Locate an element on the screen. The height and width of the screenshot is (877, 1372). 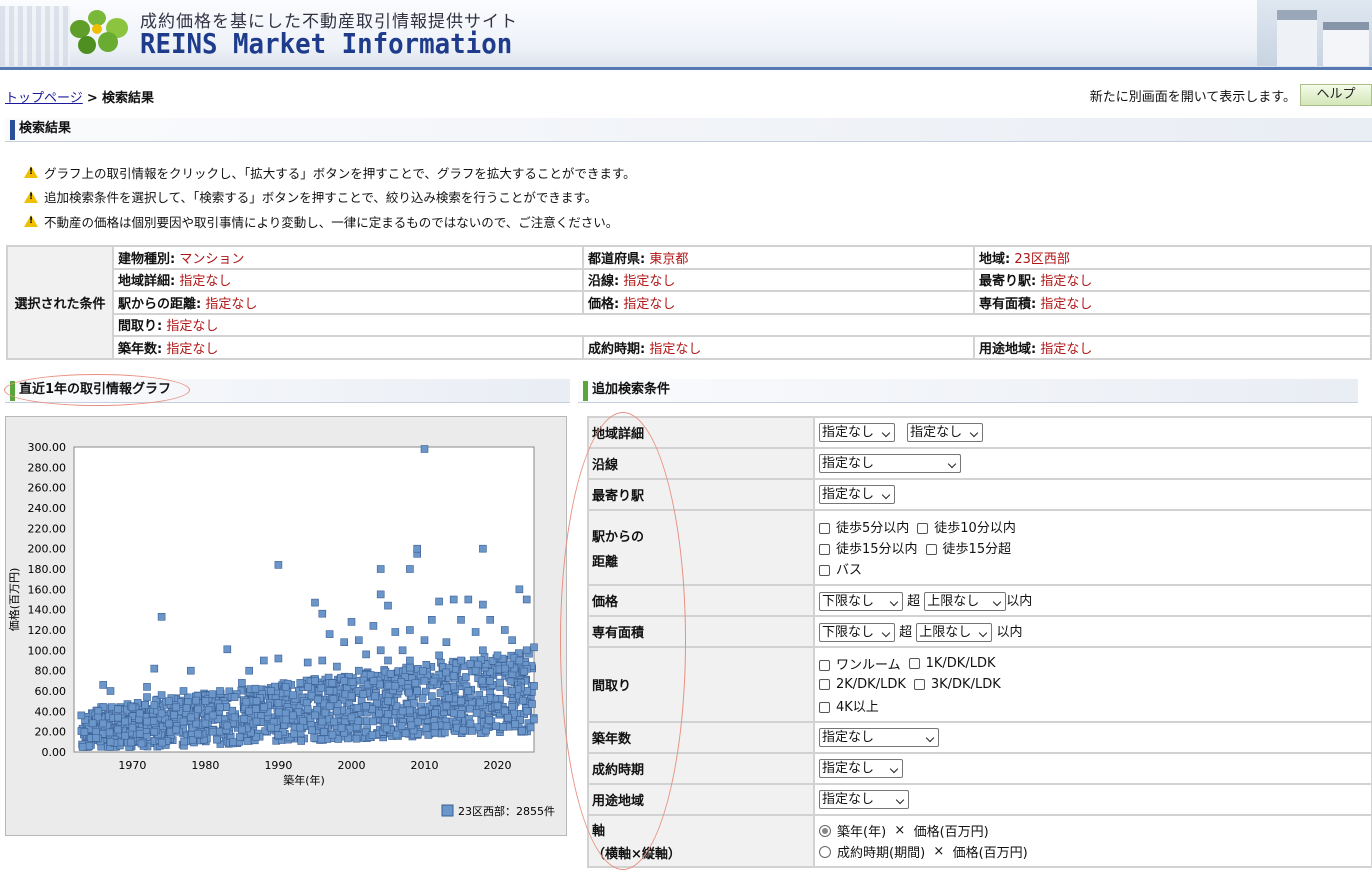
cond-line: 沿線: 指定なし is located at coordinates (778, 279).